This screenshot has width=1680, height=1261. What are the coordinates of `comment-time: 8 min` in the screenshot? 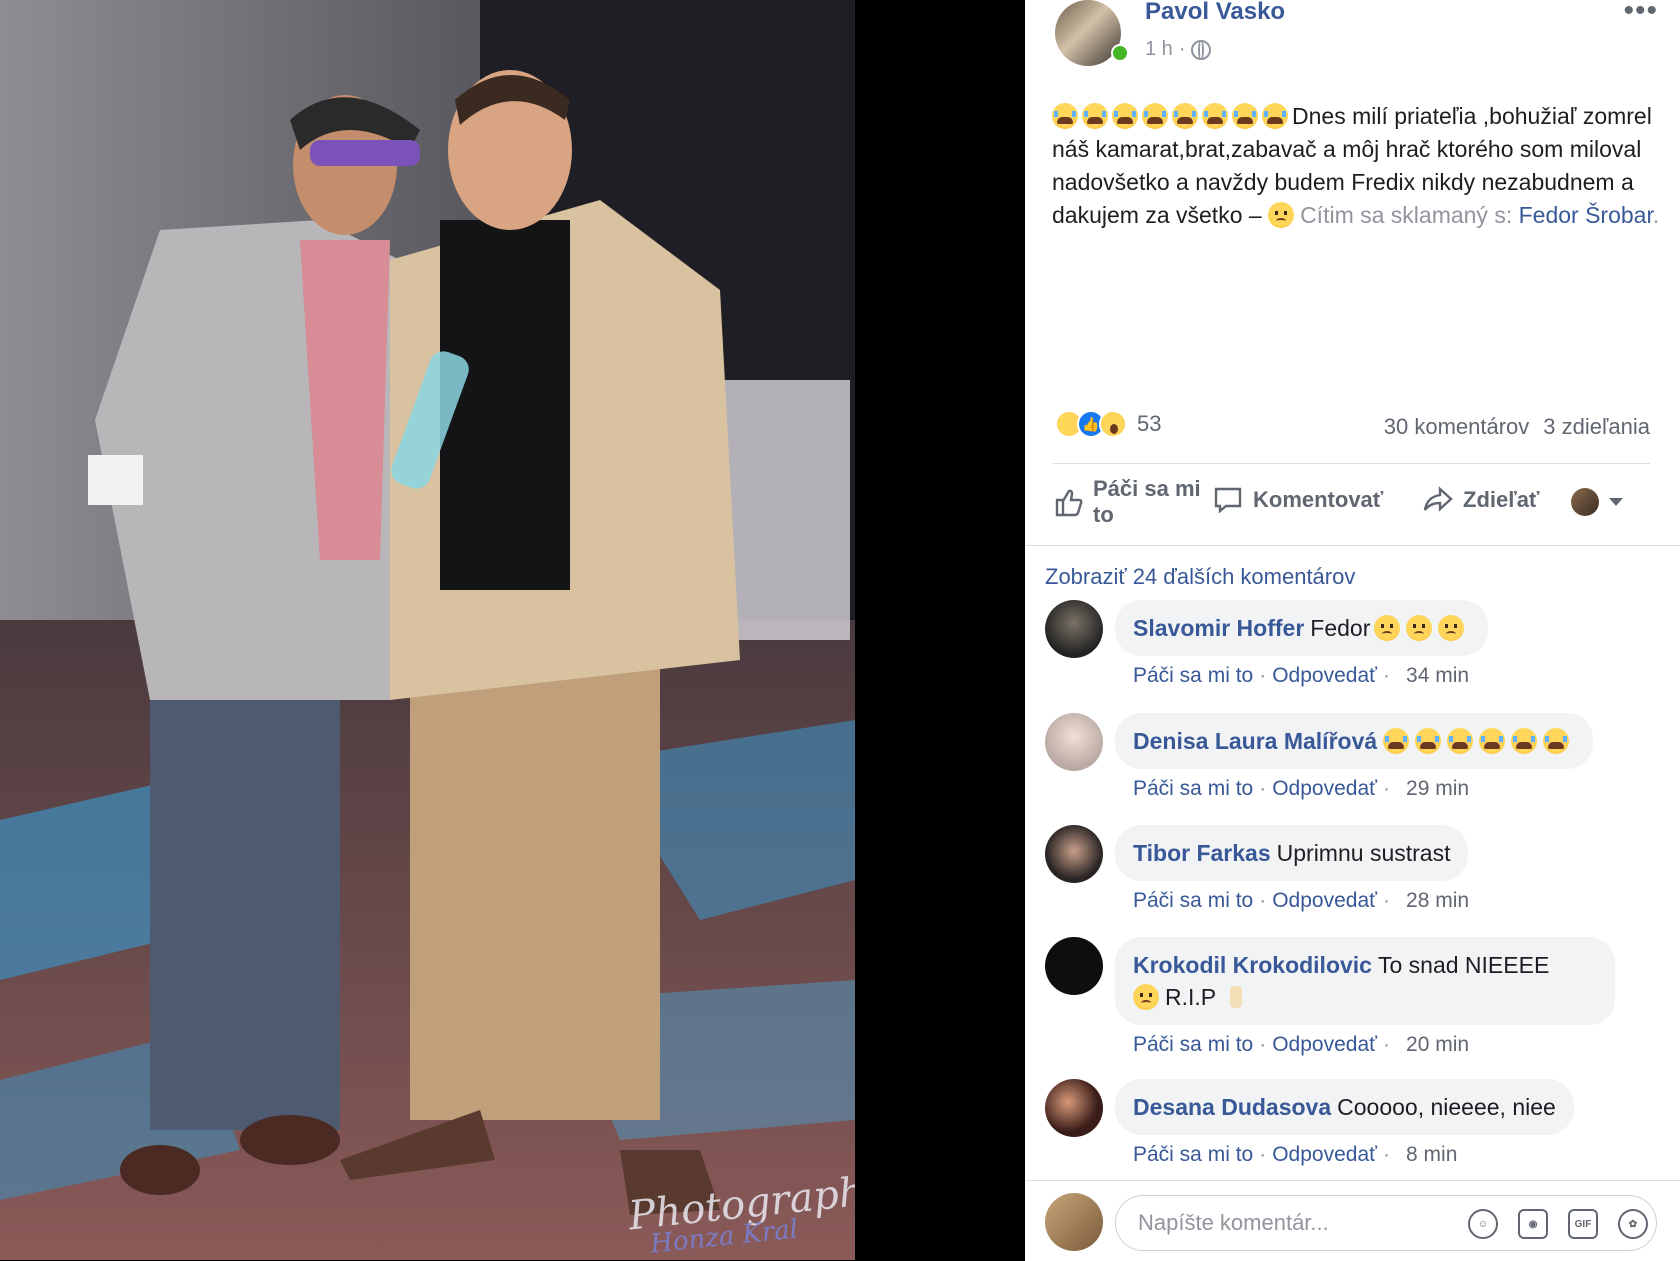 It's located at (1431, 1154).